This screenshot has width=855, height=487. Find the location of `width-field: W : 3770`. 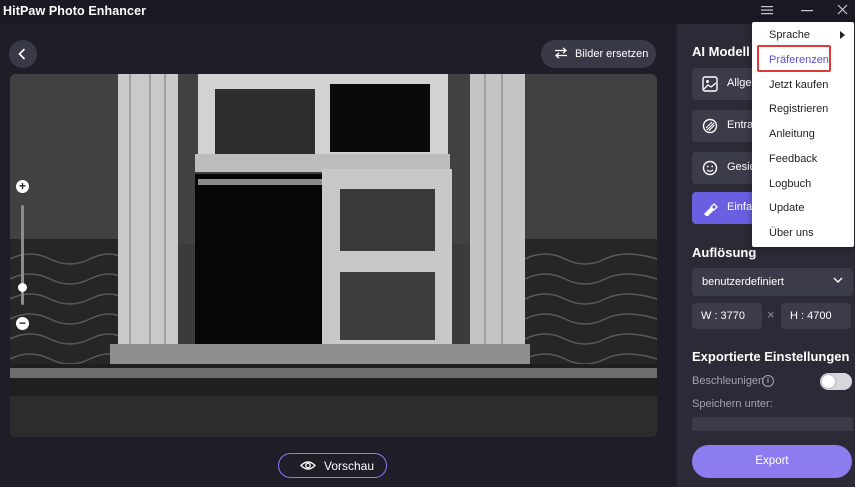

width-field: W : 3770 is located at coordinates (727, 316).